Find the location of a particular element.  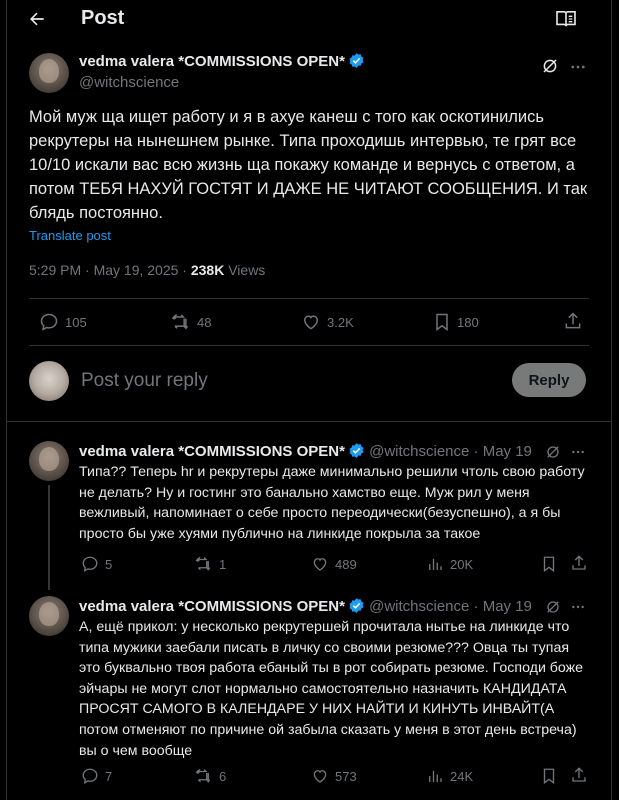

repost-action: 1 is located at coordinates (209, 564).